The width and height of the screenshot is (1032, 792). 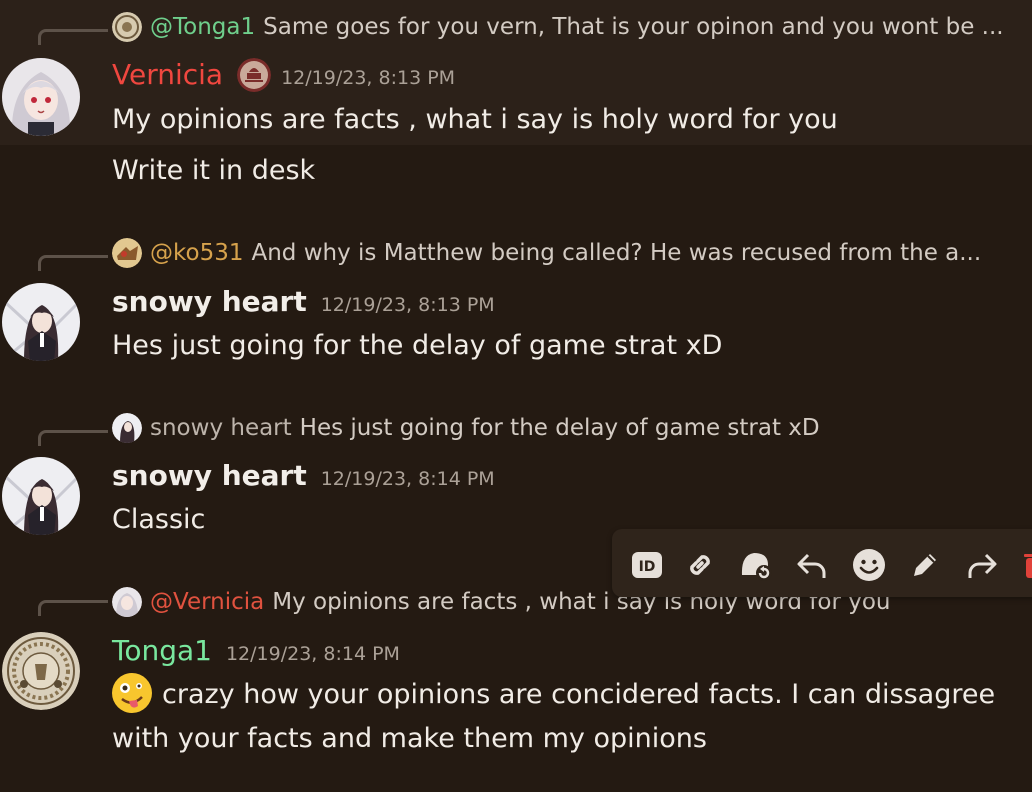 What do you see at coordinates (221, 428) in the screenshot?
I see `reply-author: snowy heart` at bounding box center [221, 428].